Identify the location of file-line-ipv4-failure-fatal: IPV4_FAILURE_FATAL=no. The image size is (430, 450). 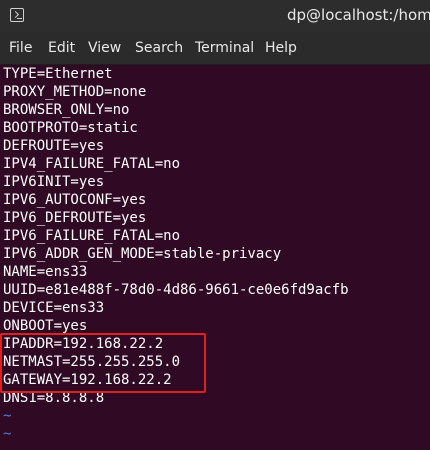
(92, 164).